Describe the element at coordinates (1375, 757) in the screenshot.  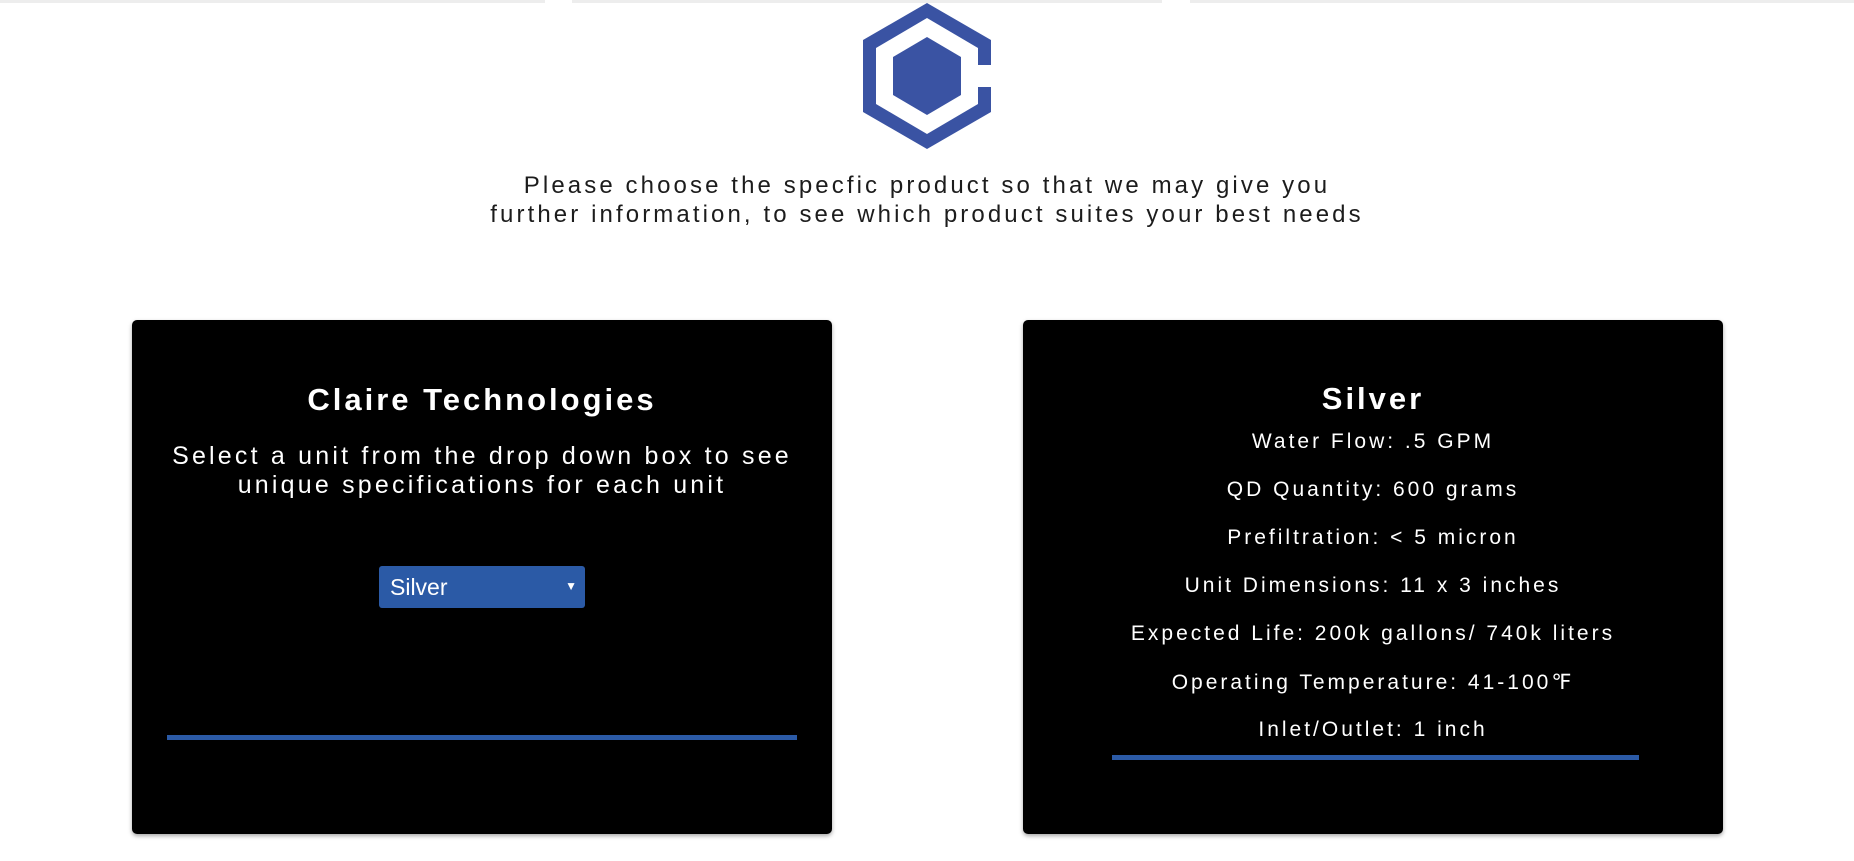
I see `specs-card-divider` at that location.